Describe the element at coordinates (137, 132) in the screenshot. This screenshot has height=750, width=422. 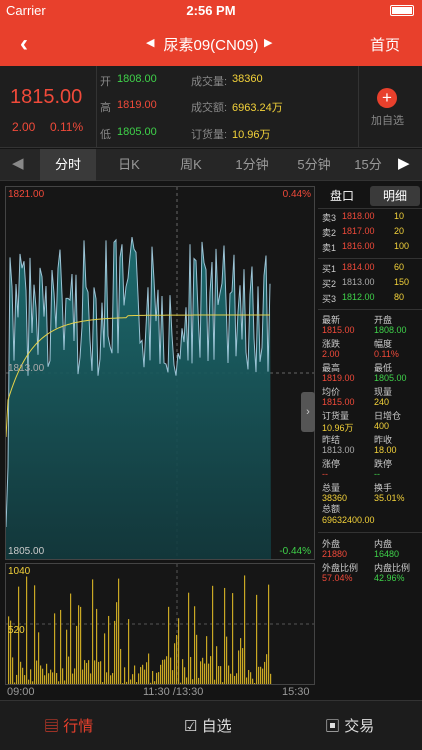
I see `low-value: 1805.00` at that location.